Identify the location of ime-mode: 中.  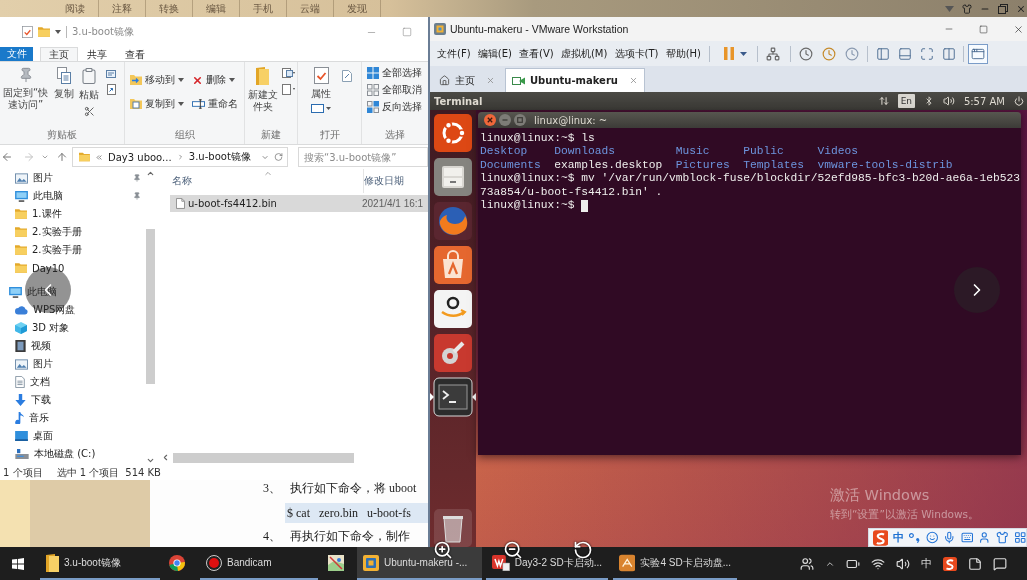
(899, 537).